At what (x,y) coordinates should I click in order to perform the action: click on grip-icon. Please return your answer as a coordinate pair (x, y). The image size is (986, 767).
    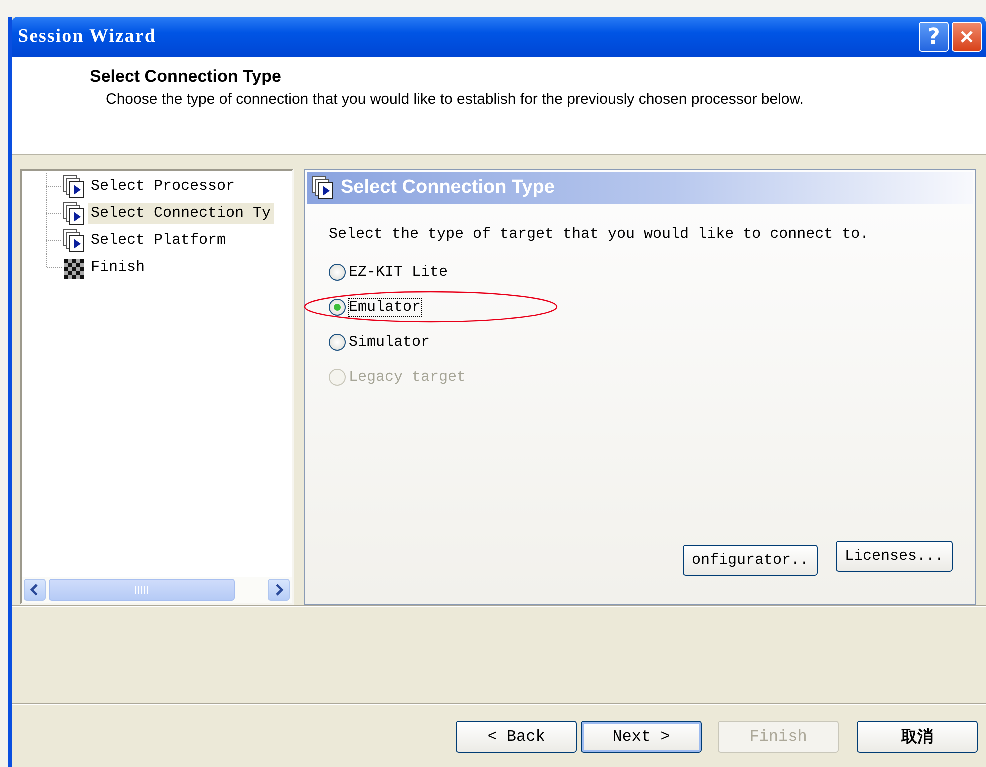
    Looking at the image, I should click on (142, 590).